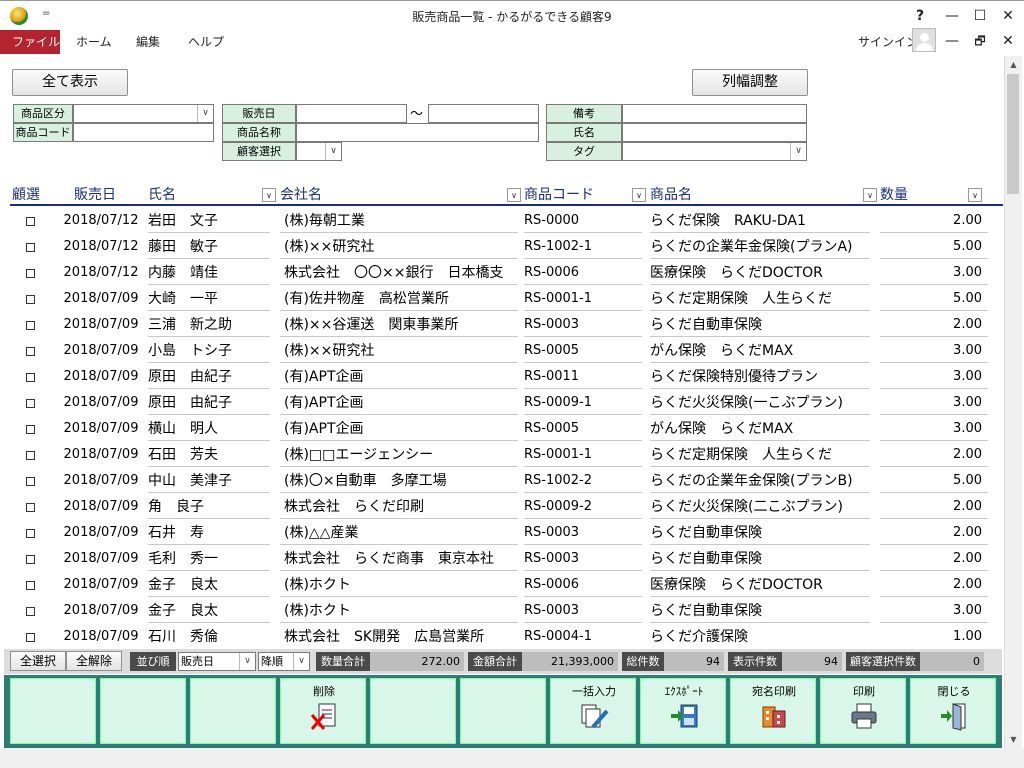  I want to click on vertical-scrollbar: ▲ ▼, so click(1013, 402).